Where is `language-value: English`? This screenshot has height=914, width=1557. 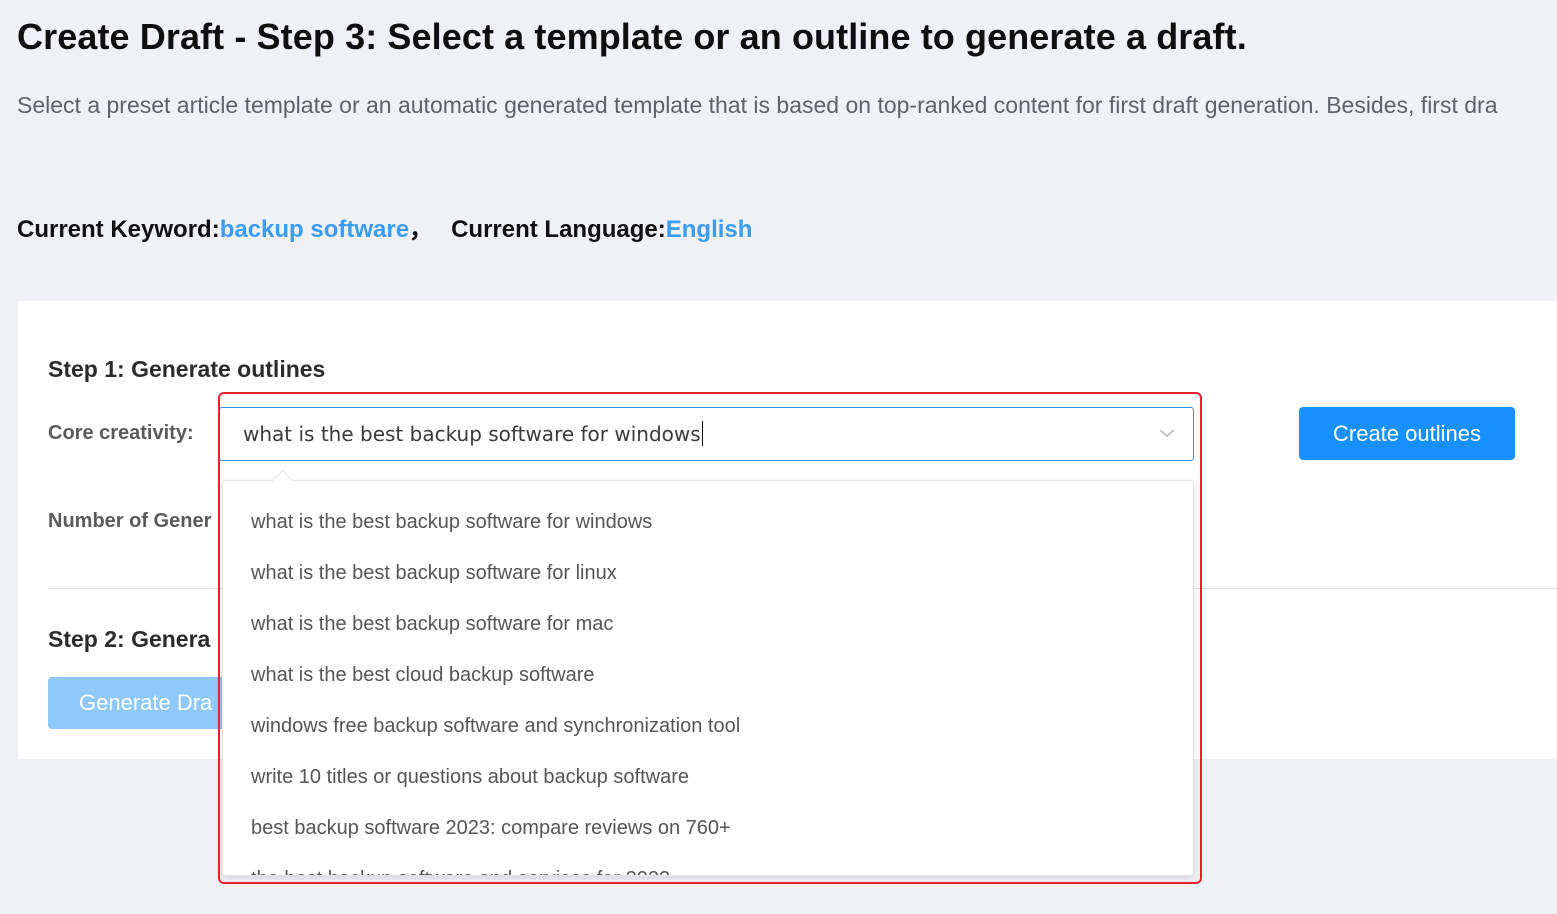
language-value: English is located at coordinates (709, 229).